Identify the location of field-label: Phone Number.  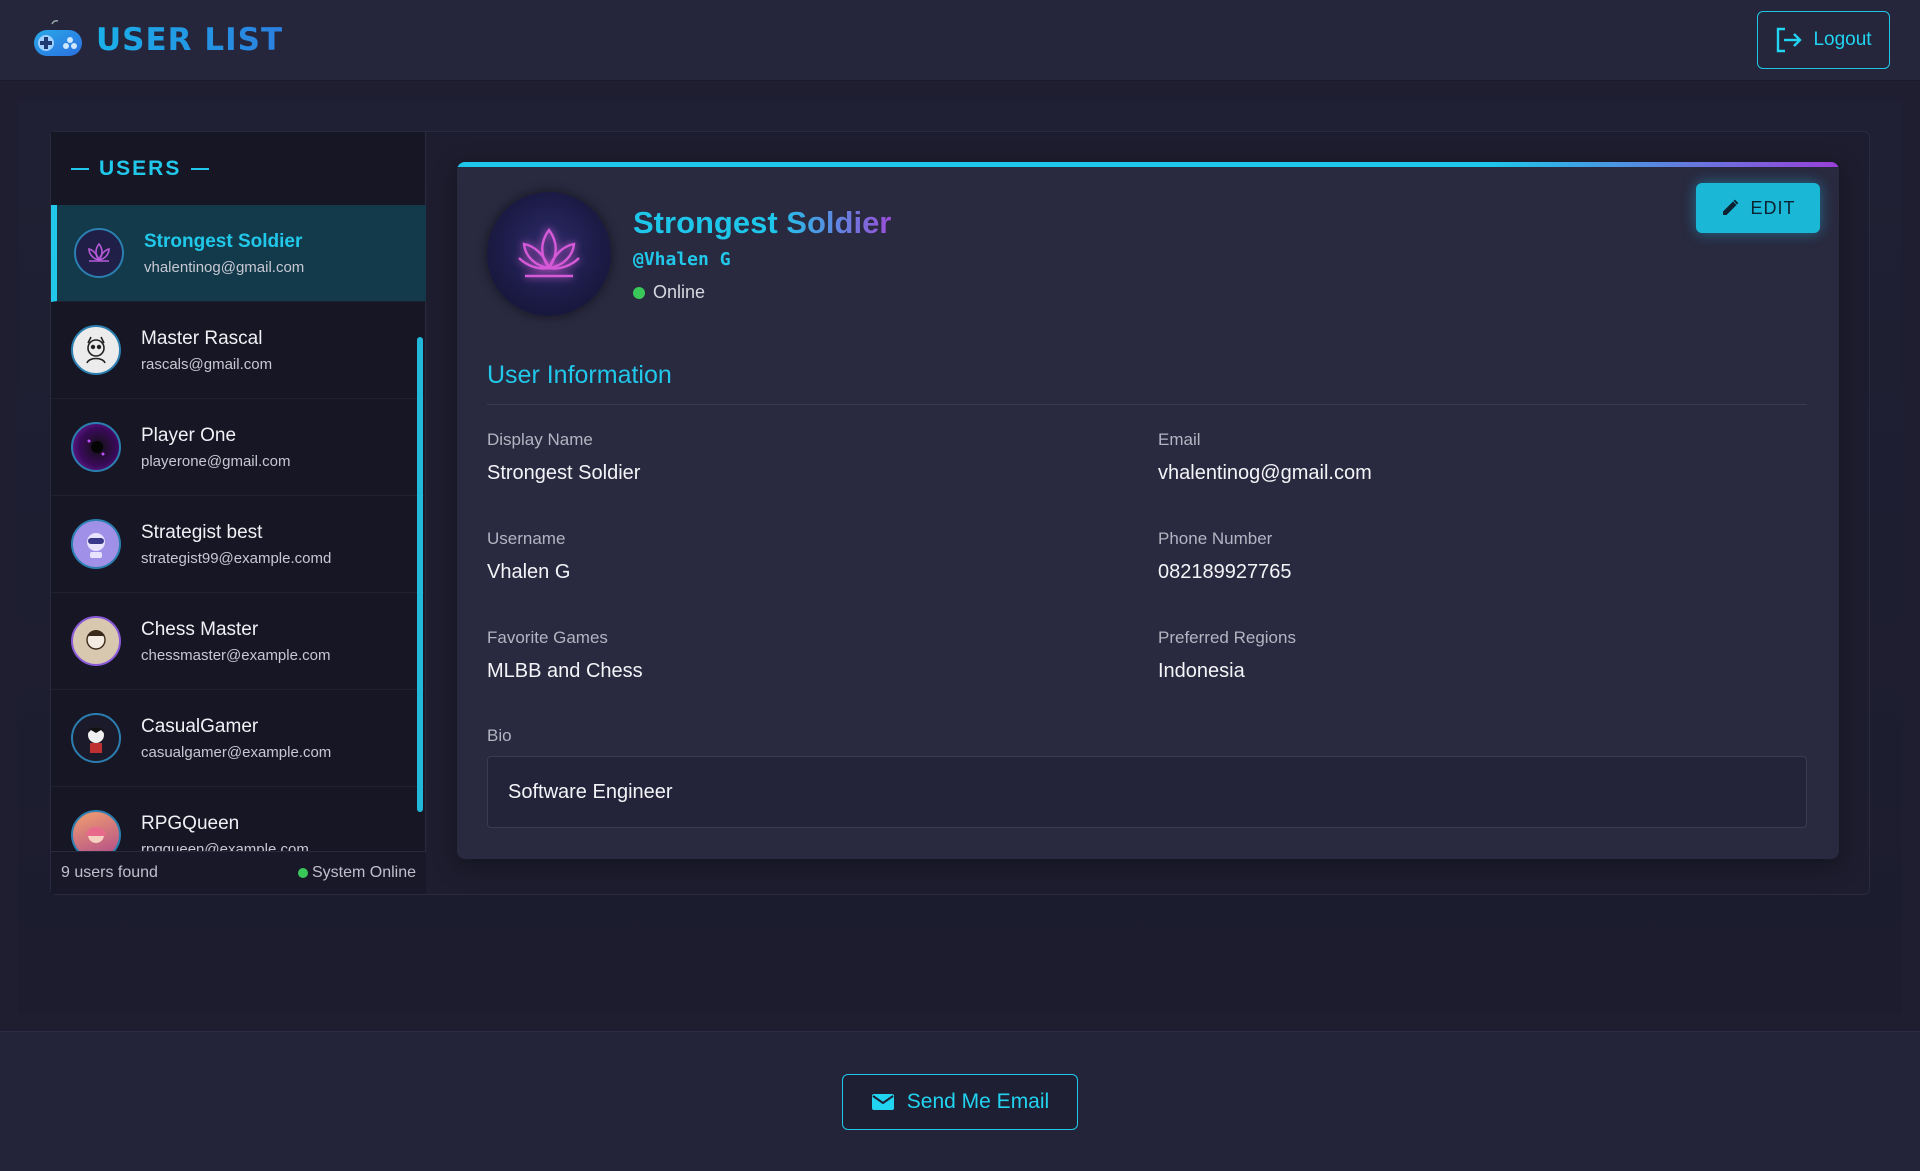
(1215, 538).